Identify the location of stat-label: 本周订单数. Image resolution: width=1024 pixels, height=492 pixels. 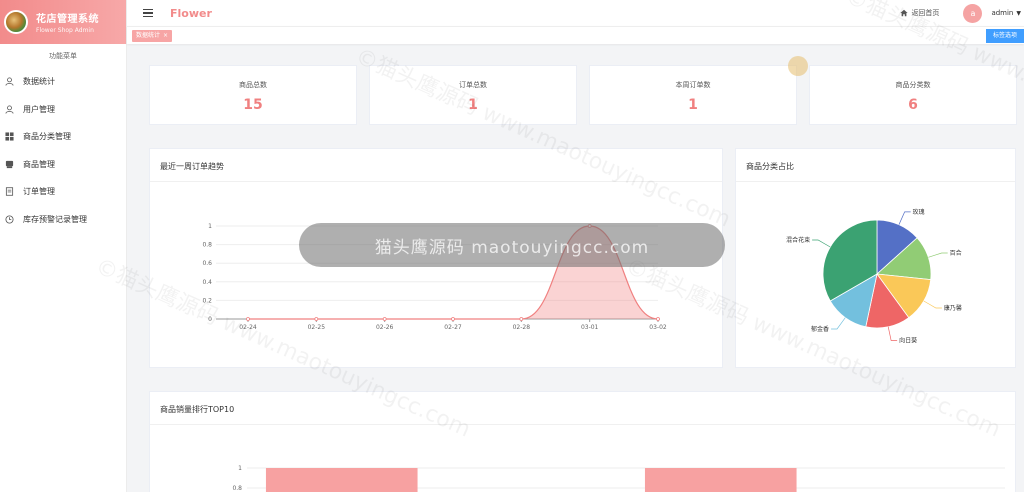
(693, 85).